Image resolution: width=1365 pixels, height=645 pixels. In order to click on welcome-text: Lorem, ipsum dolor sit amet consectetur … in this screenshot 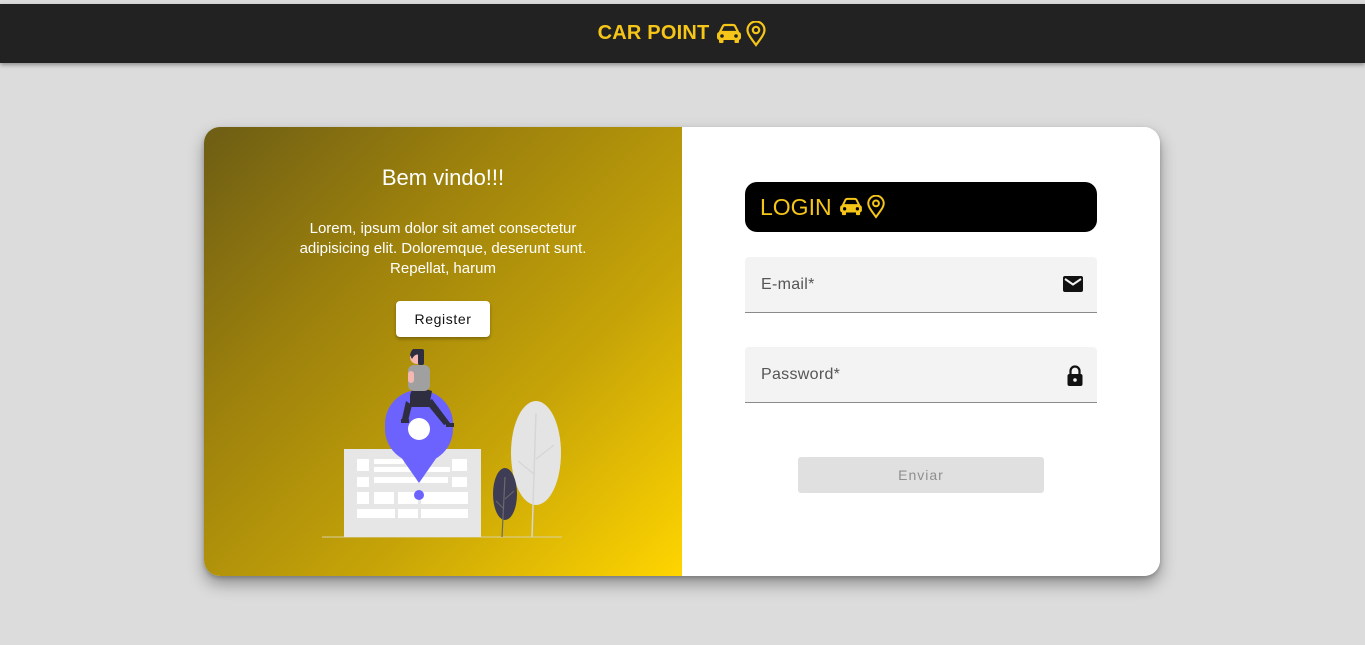, I will do `click(443, 248)`.